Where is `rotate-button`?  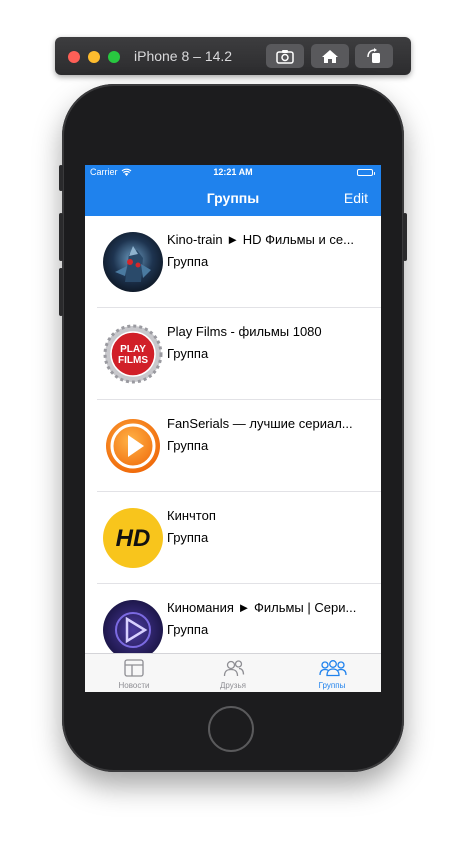 rotate-button is located at coordinates (374, 56).